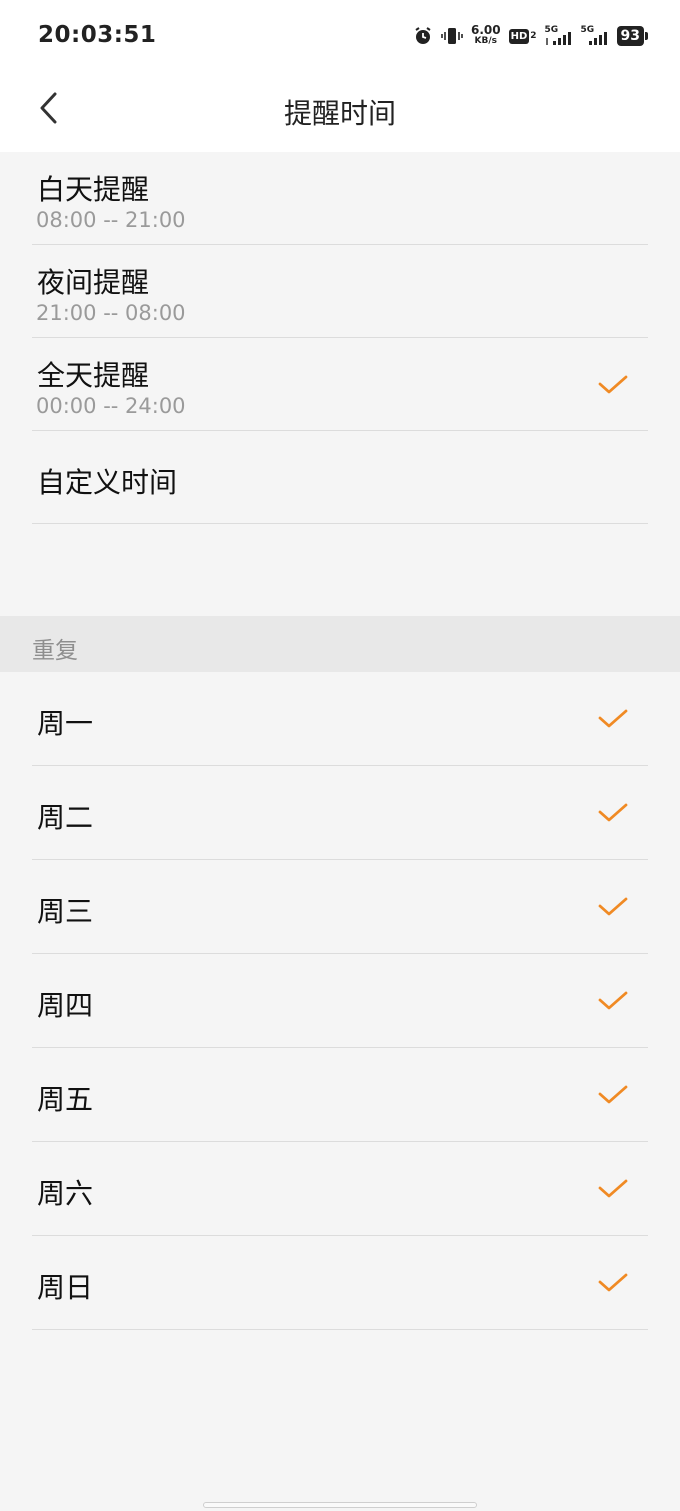 The image size is (680, 1511). I want to click on time-option-title: 全天提醒, so click(93, 375).